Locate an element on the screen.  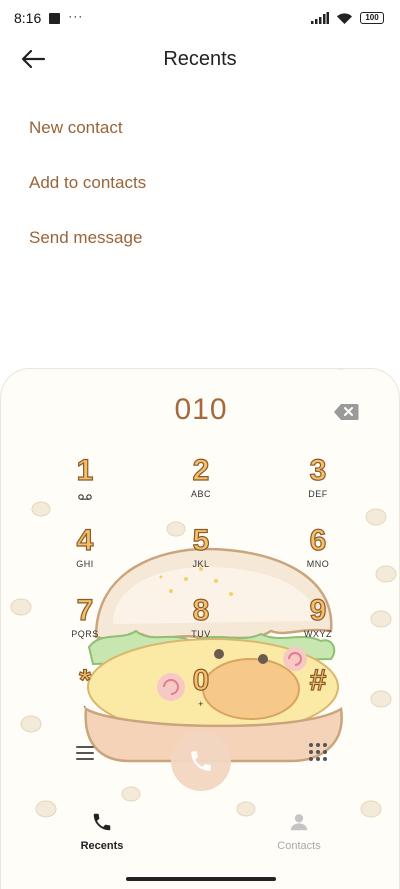
key-digit: 1 is located at coordinates (85, 470).